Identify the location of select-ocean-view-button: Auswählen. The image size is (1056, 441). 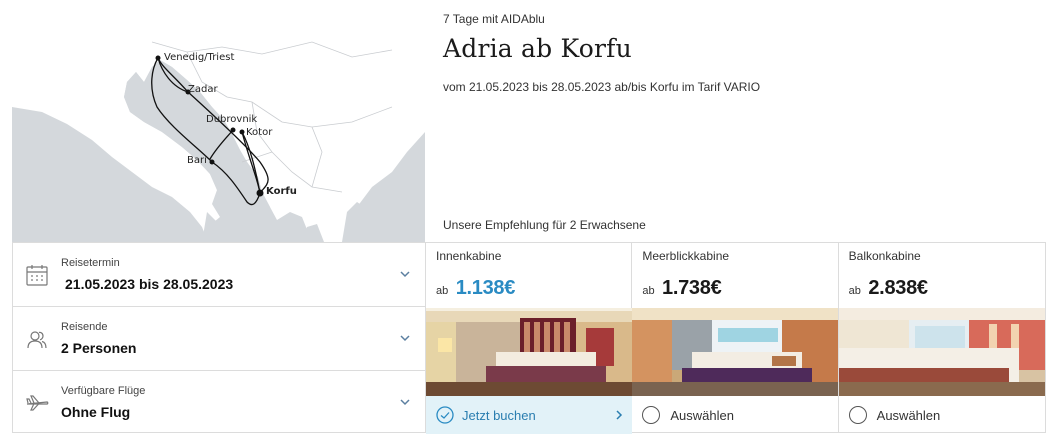
(735, 415).